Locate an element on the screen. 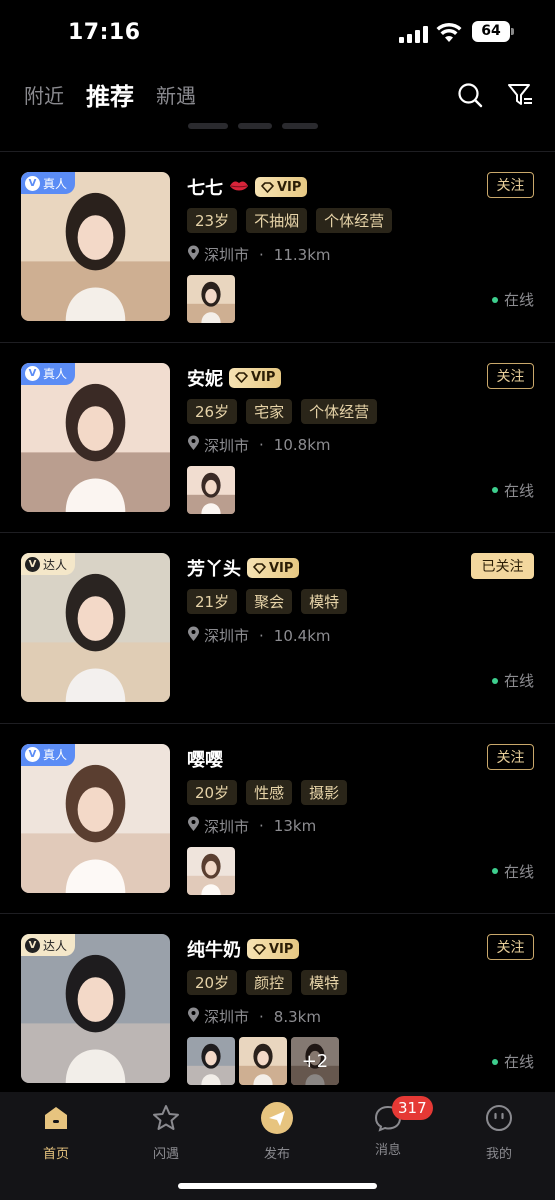 This screenshot has width=555, height=1200. tab-nearby: 附近 is located at coordinates (44, 94).